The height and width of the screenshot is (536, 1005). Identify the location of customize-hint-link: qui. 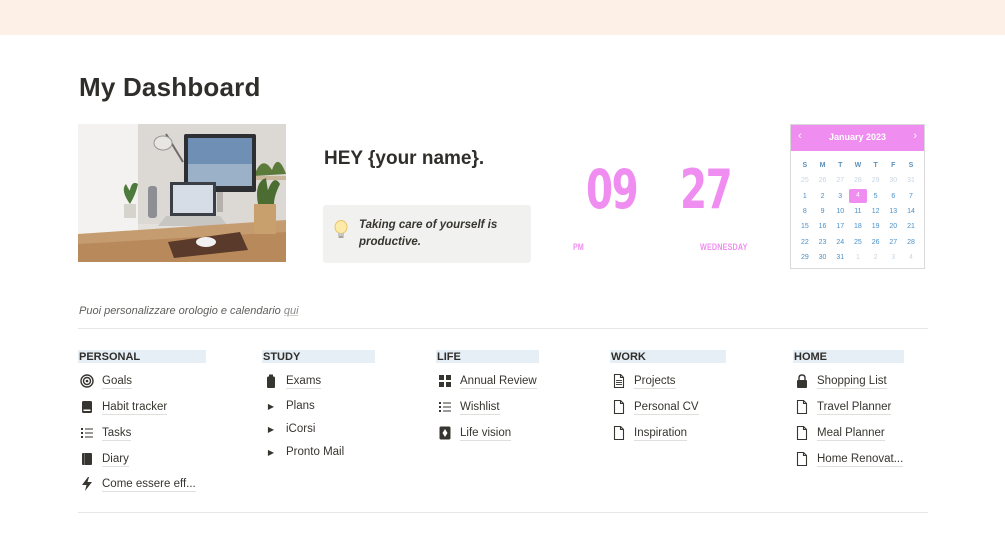
(291, 311).